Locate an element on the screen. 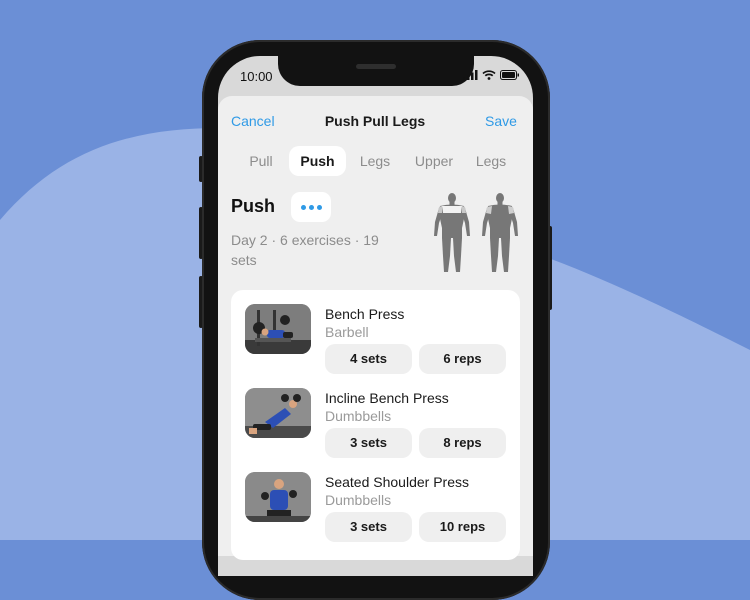 This screenshot has height=600, width=750. body-front-icon is located at coordinates (452, 232).